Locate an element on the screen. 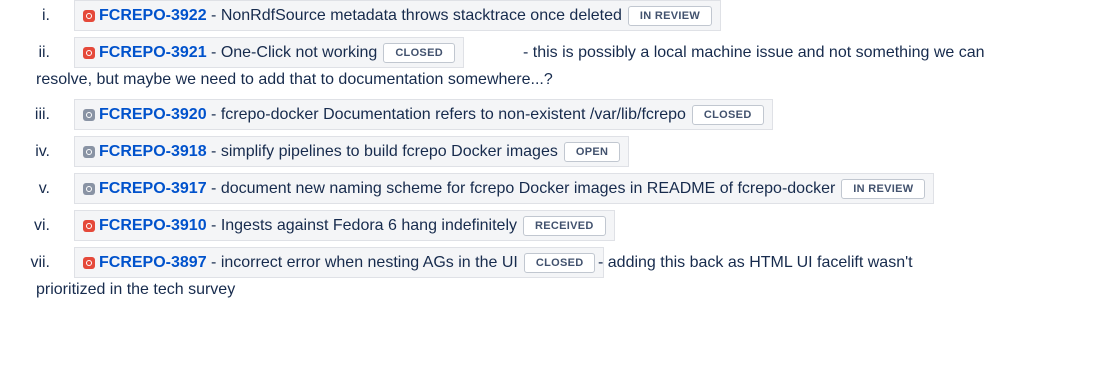 Image resolution: width=1106 pixels, height=381 pixels. issue-key-link: FCREPO-3922 is located at coordinates (153, 16).